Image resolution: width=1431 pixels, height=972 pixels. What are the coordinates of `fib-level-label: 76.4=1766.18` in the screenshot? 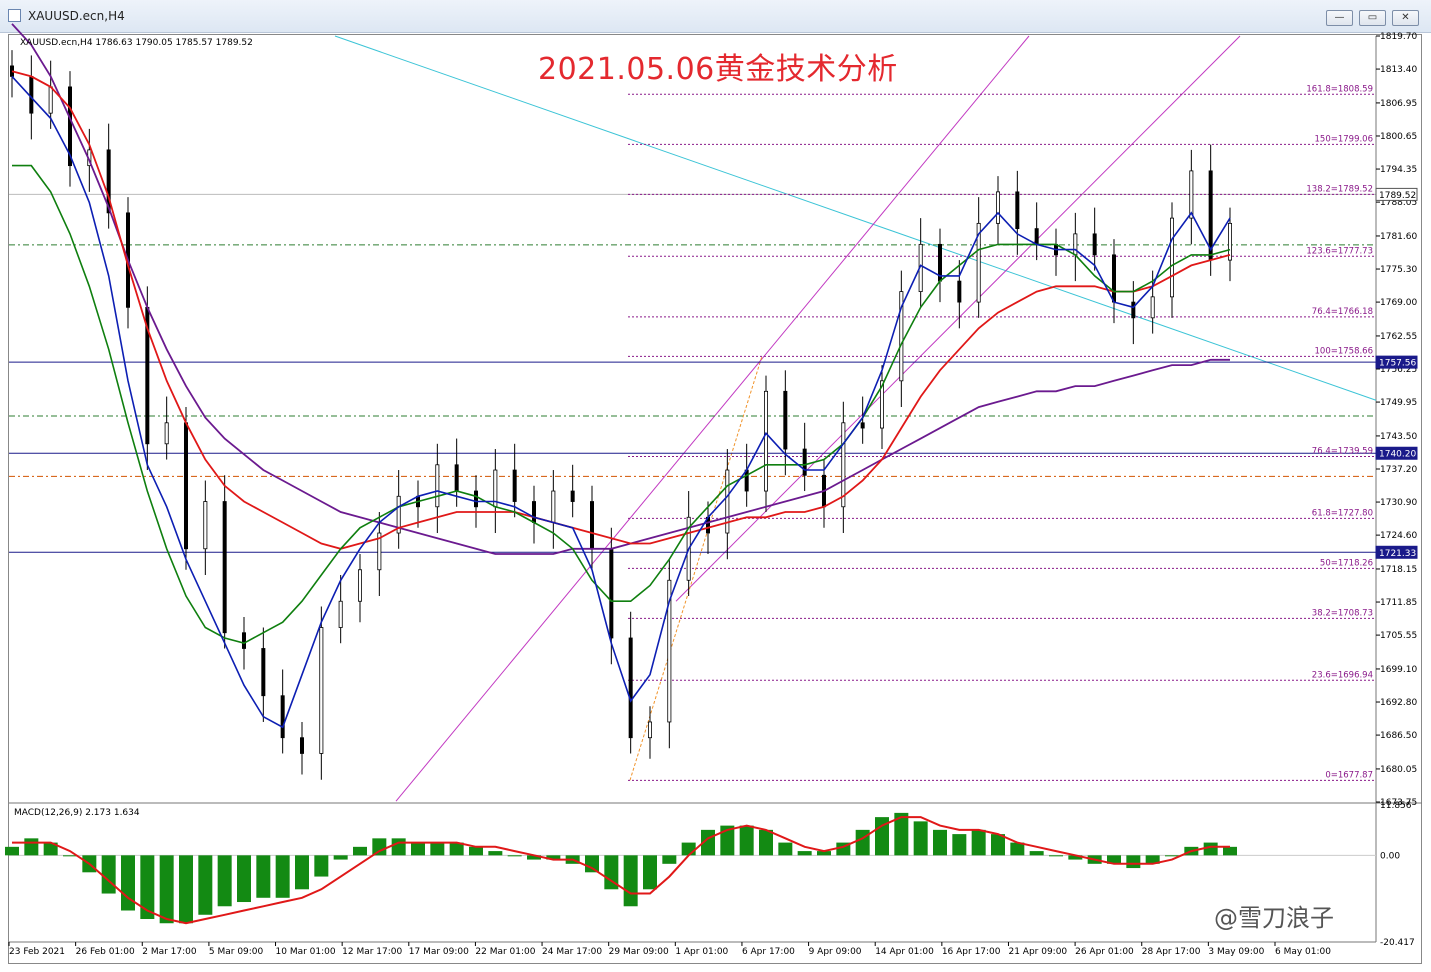 It's located at (1342, 312).